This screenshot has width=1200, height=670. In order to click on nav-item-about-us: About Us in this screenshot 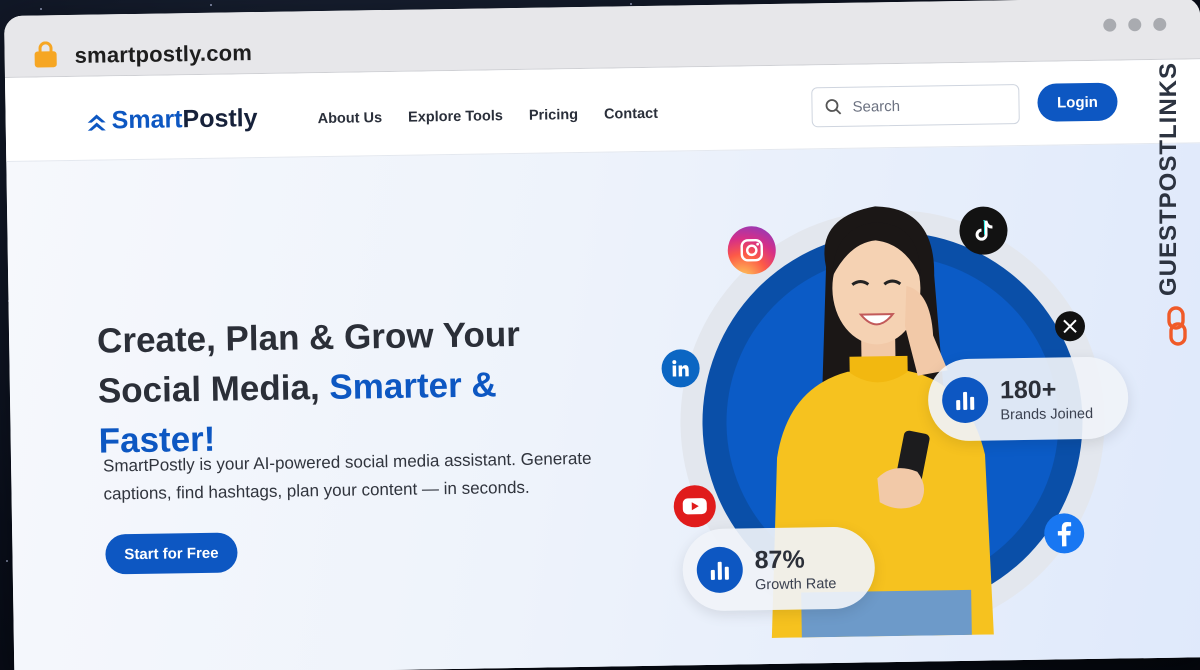, I will do `click(350, 118)`.